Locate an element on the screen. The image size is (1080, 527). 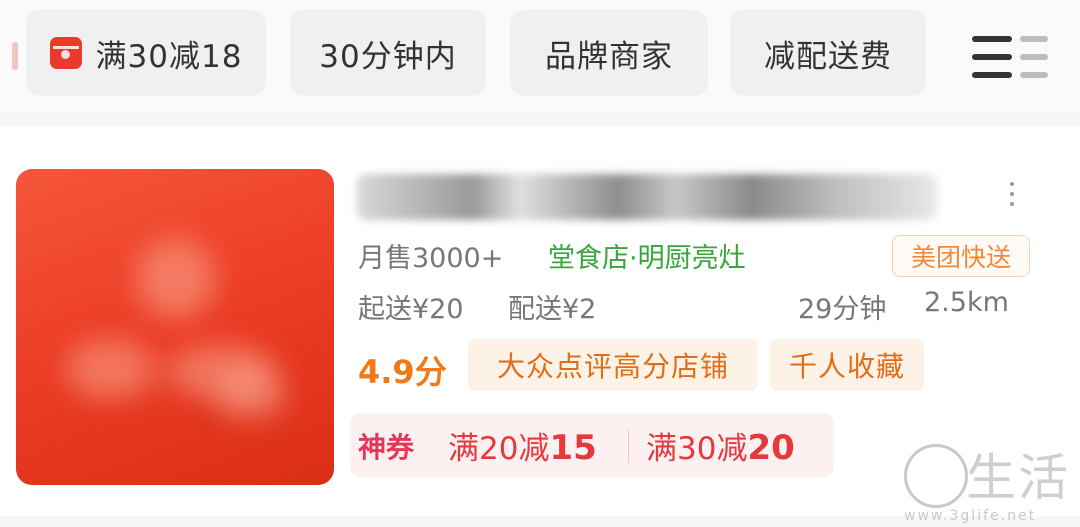
coupon-item: 满20减15 is located at coordinates (522, 445).